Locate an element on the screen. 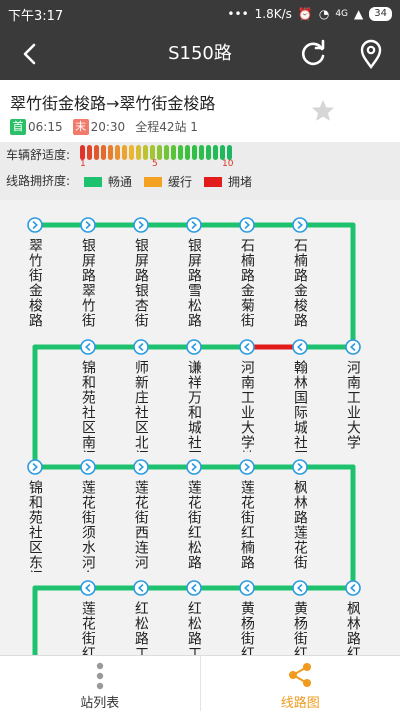 Image resolution: width=400 pixels, height=711 pixels. comfort-scale is located at coordinates (156, 152).